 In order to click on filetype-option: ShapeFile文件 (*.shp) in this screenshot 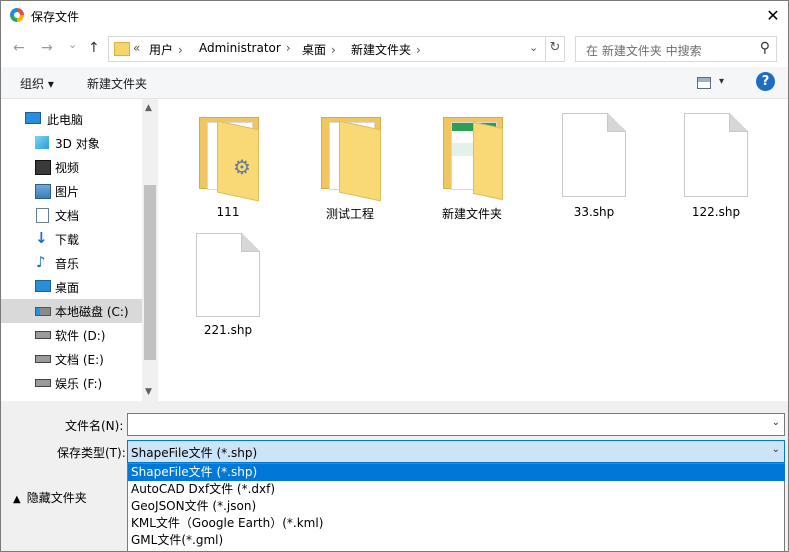, I will do `click(456, 472)`.